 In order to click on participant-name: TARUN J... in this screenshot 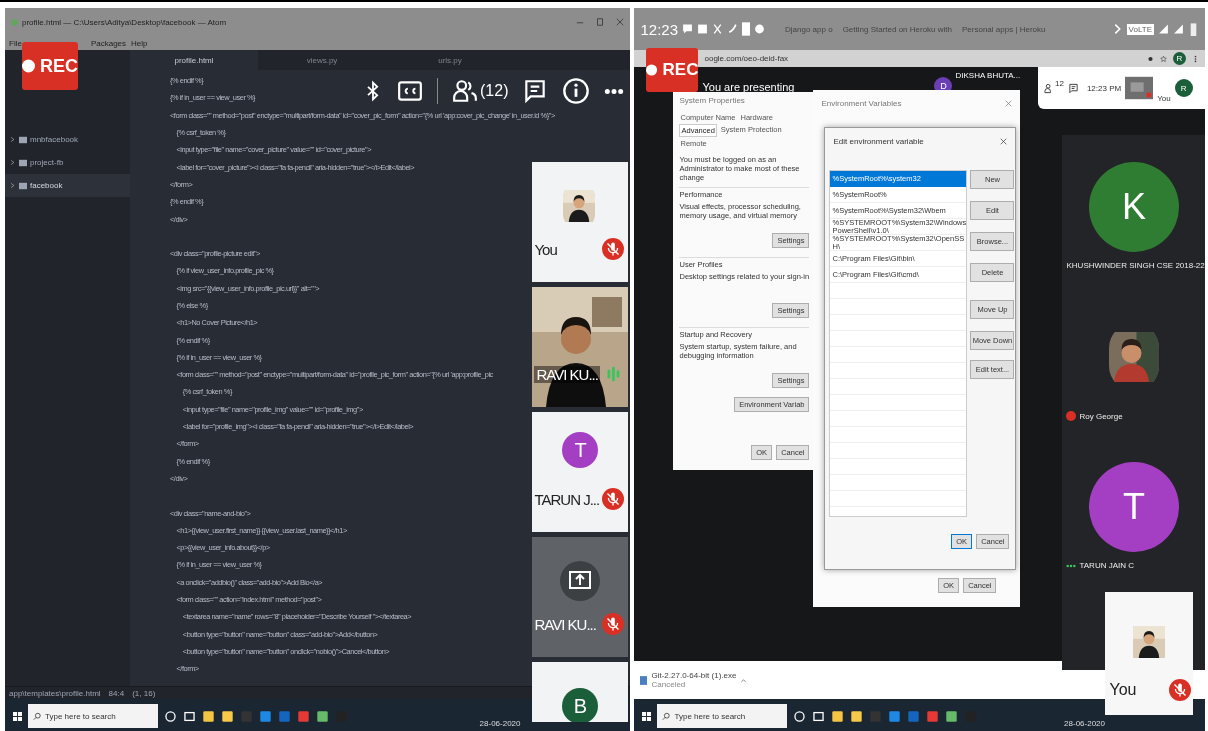, I will do `click(567, 499)`.